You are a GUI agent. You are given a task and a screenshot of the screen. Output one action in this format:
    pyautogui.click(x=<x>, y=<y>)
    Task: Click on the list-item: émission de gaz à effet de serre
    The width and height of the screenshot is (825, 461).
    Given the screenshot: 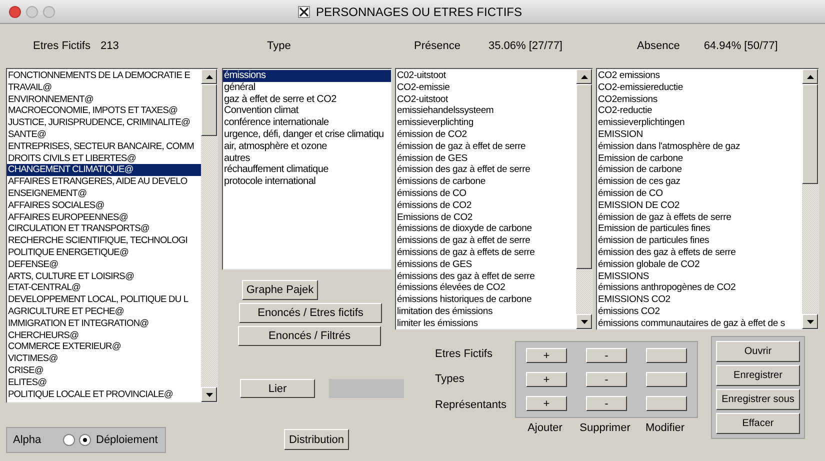 What is the action you would take?
    pyautogui.click(x=486, y=146)
    